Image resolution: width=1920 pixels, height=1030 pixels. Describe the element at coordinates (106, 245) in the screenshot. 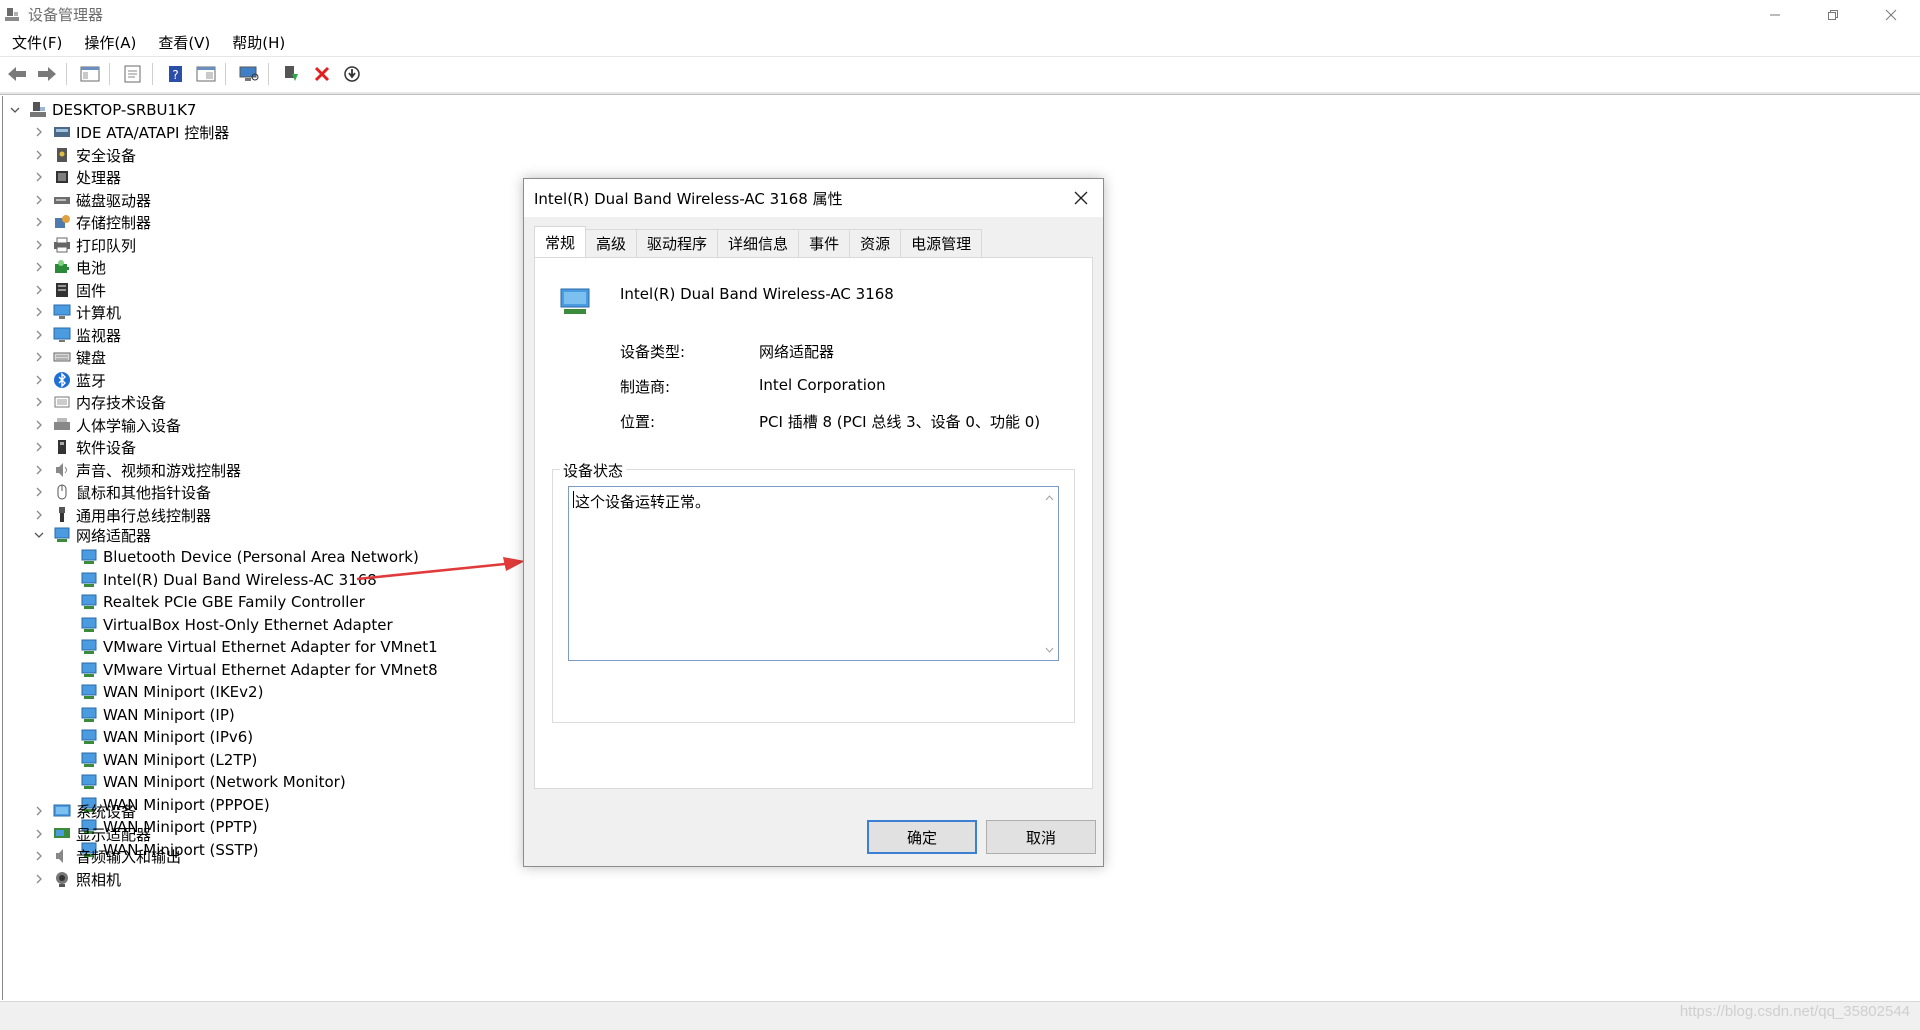

I see `tree-category-label: 打印队列` at that location.